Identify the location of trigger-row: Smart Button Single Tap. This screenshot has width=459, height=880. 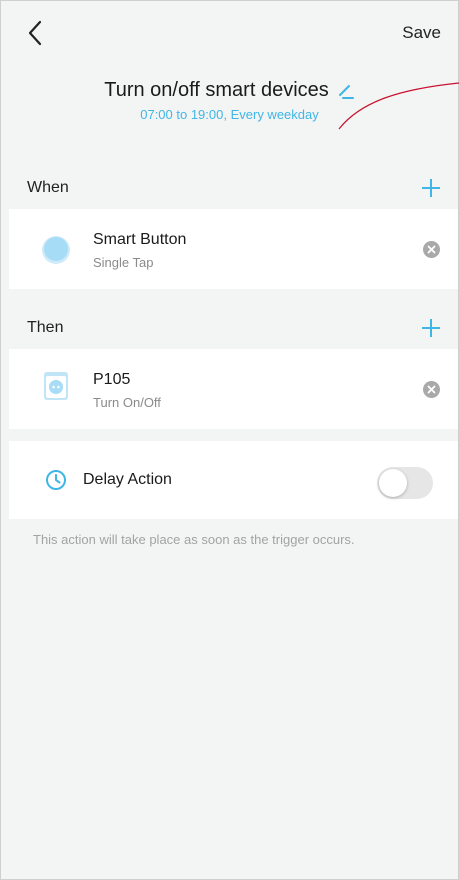
(233, 249).